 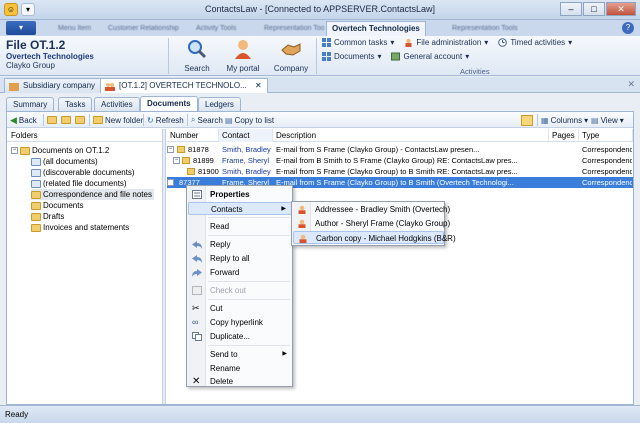 I want to click on menu-item-check-out: Check out, so click(x=240, y=290).